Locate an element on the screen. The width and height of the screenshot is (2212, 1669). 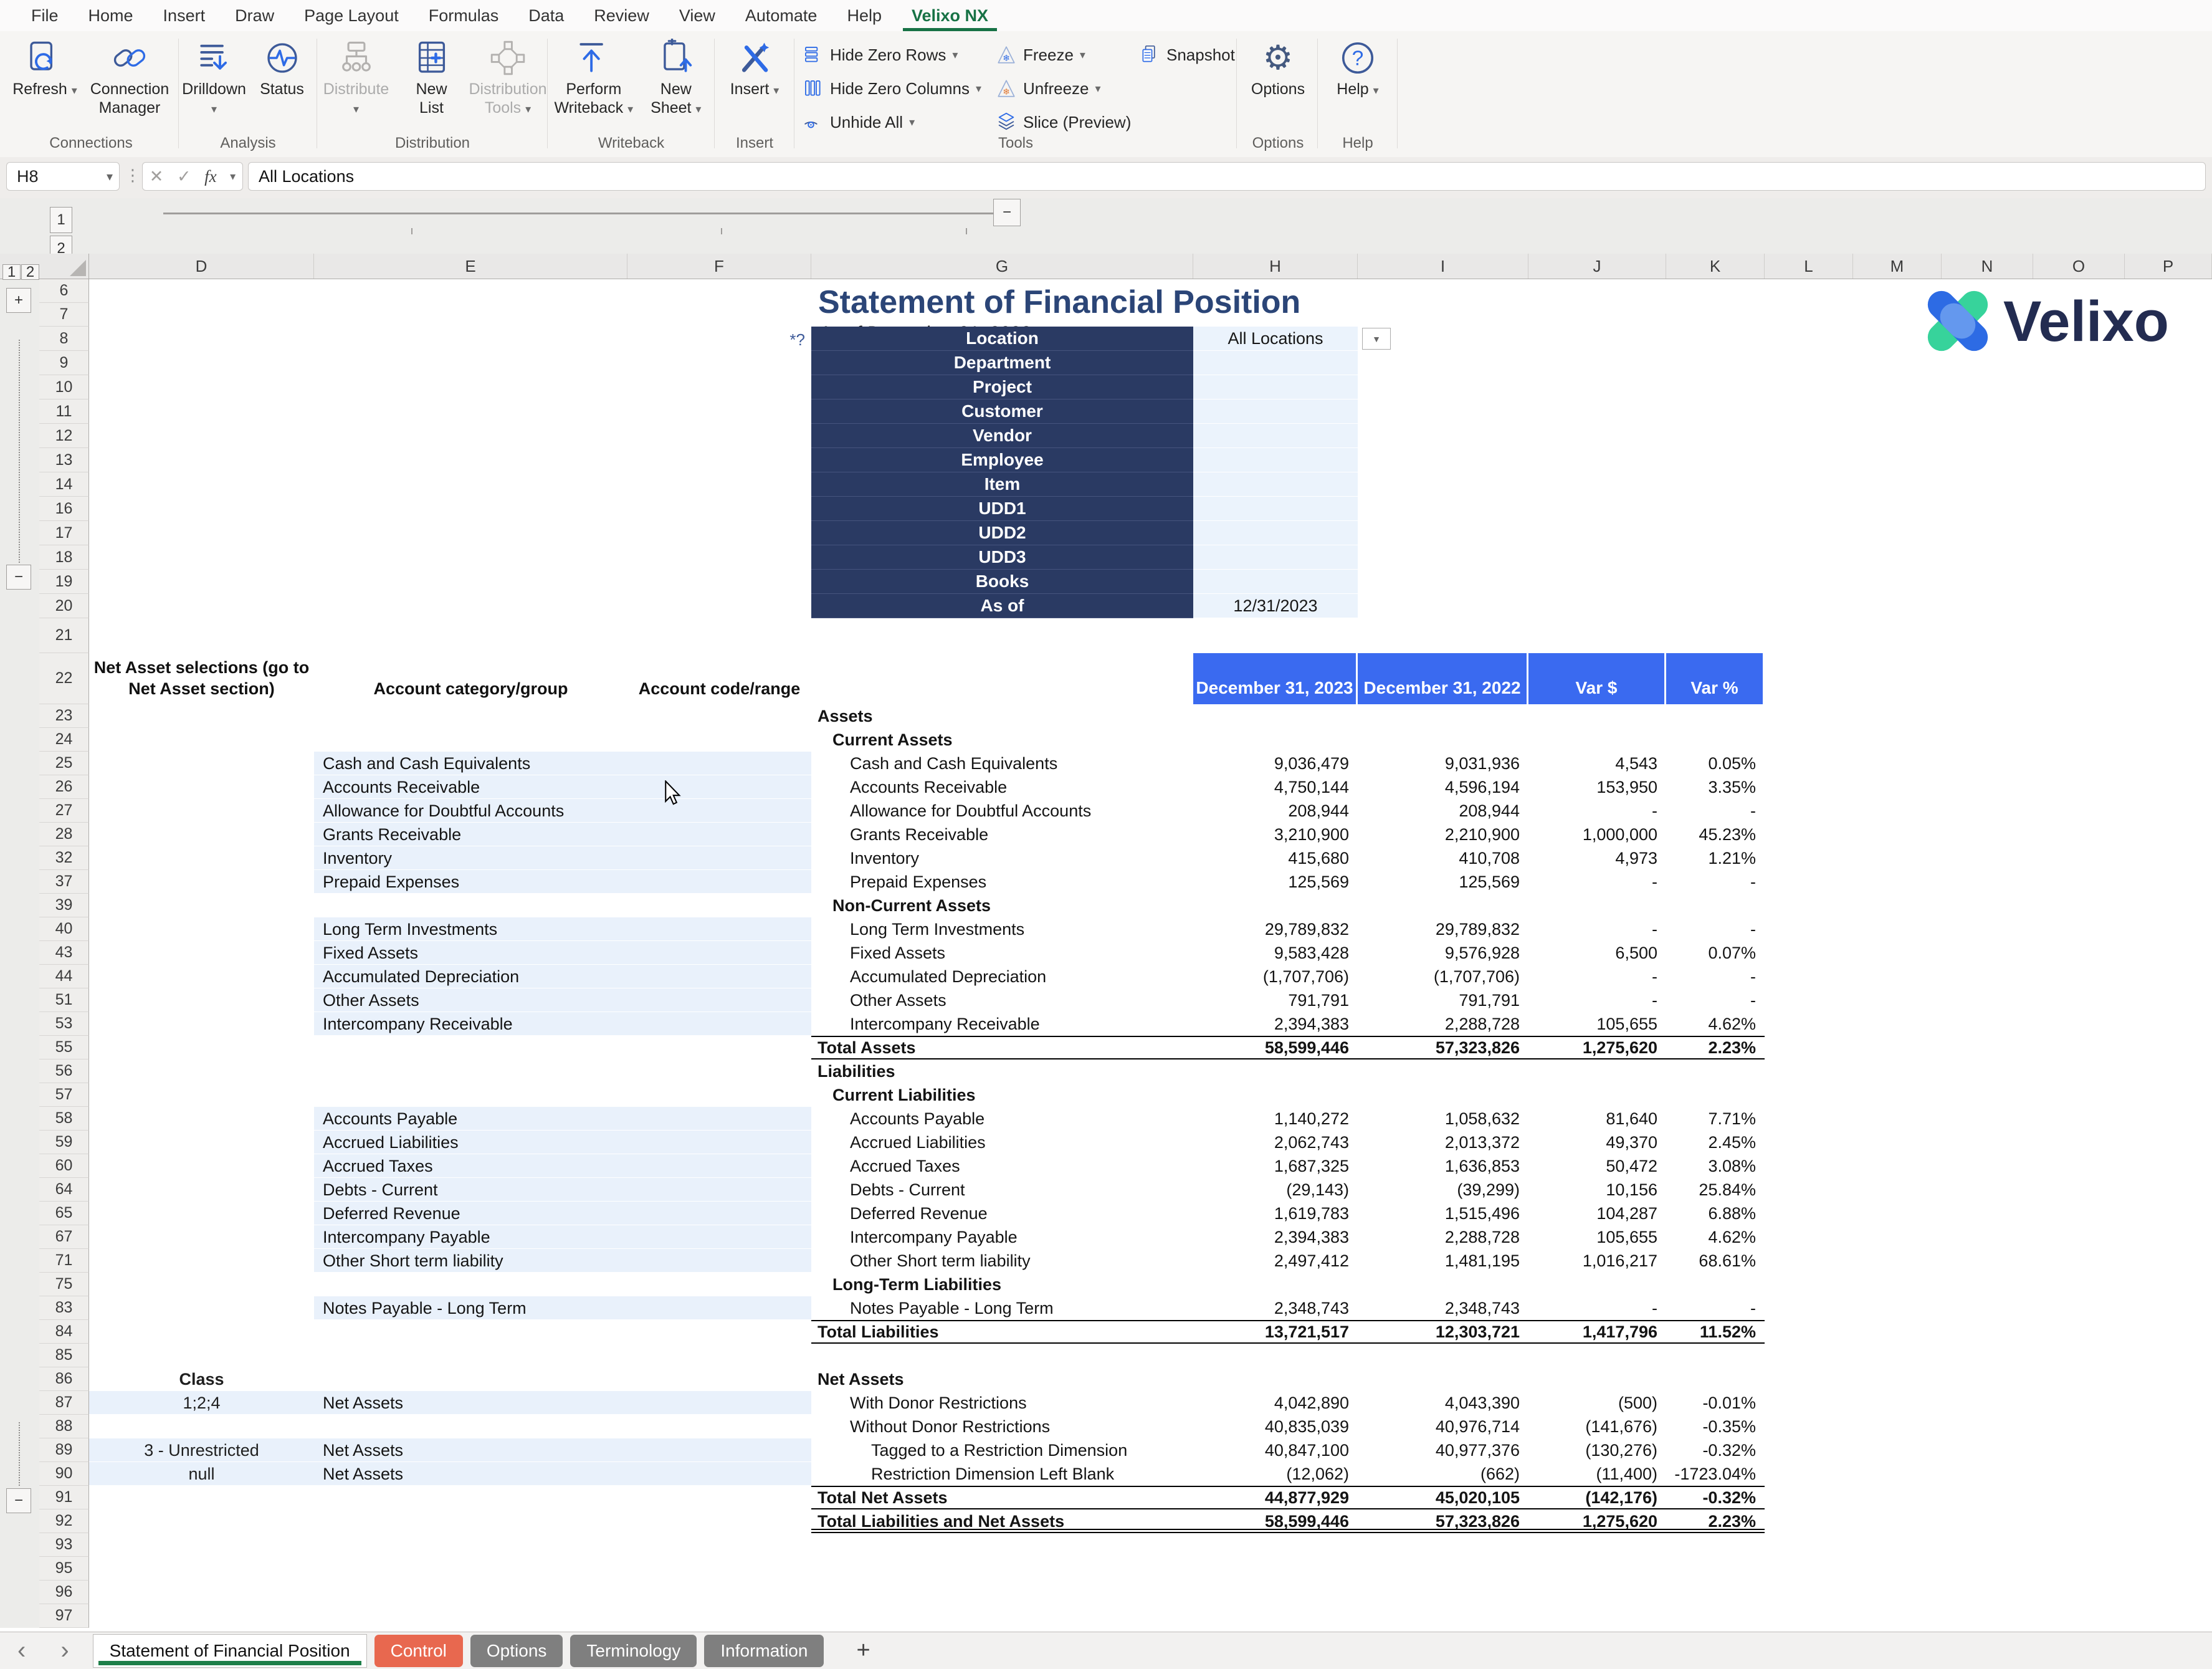
row-header-51: 51 is located at coordinates (64, 1000).